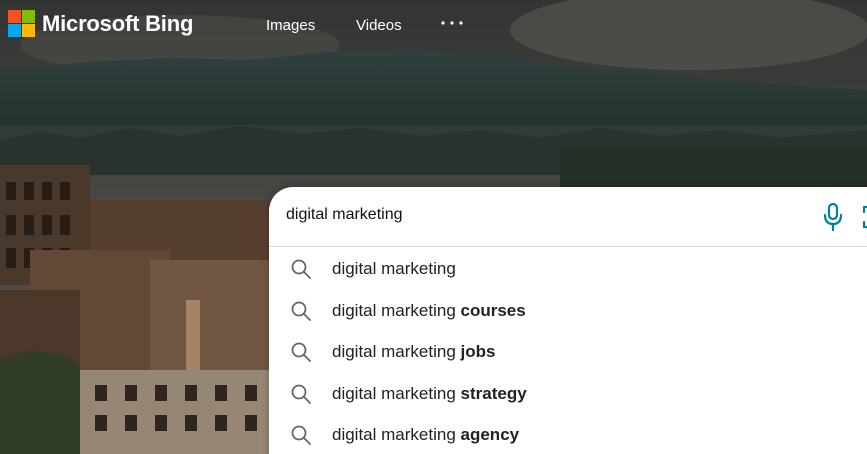  I want to click on visual-search-icon, so click(864, 217).